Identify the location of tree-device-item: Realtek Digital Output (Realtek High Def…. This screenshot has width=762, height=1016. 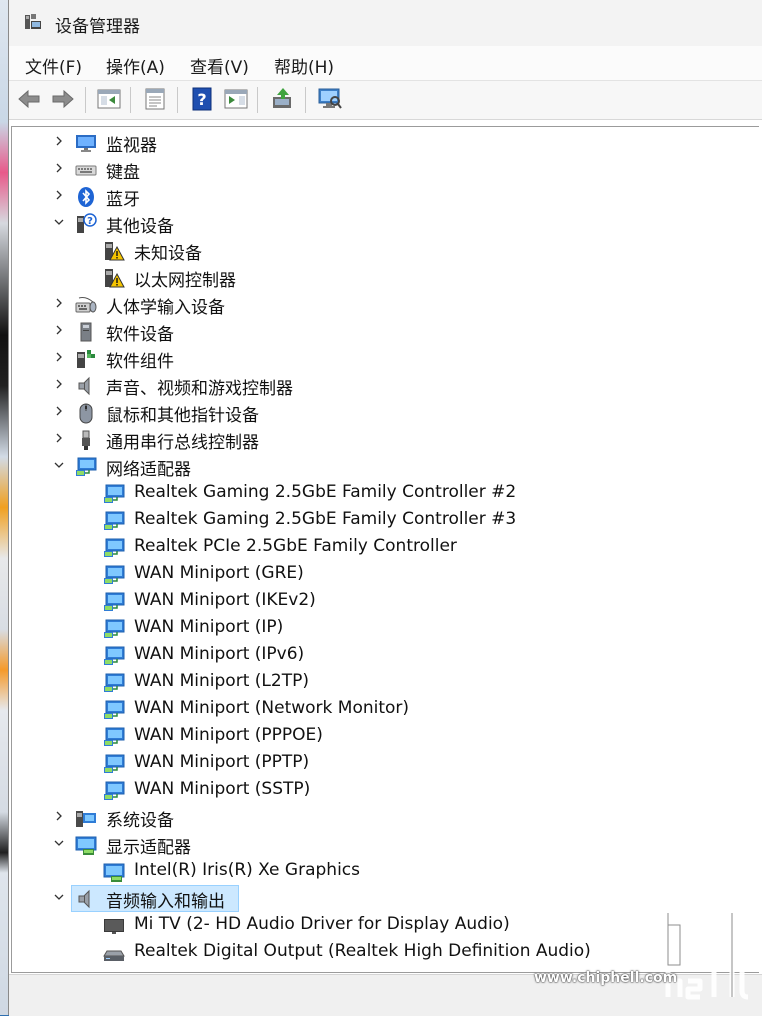
(382, 952).